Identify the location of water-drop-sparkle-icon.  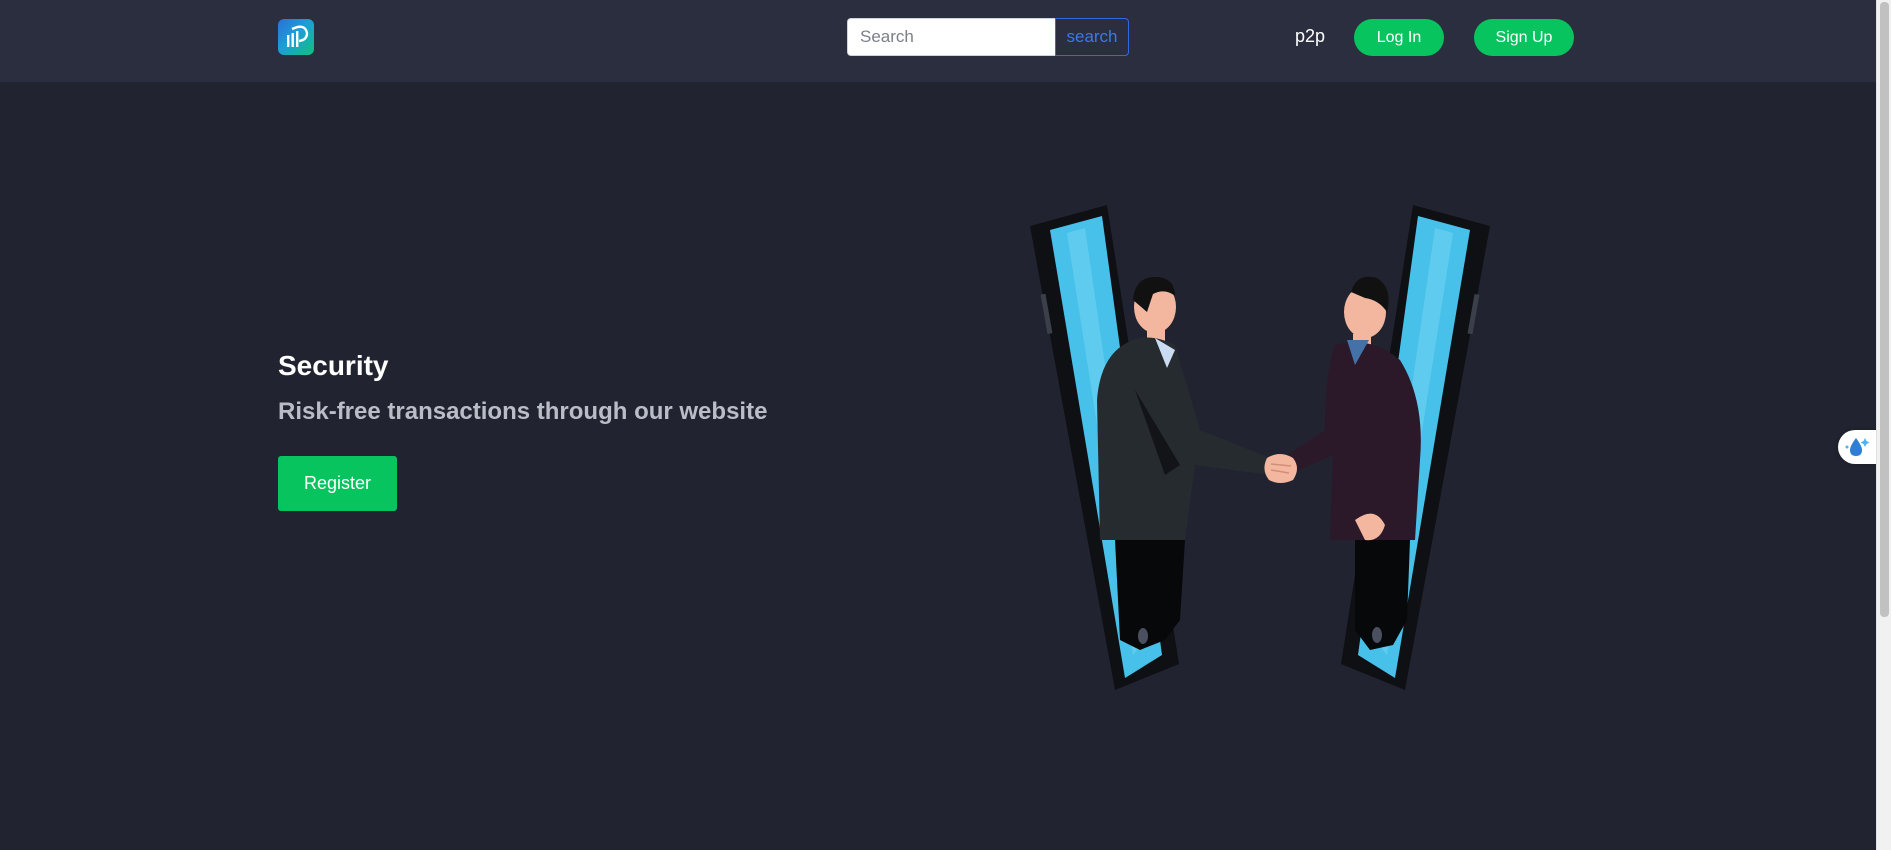
(1857, 447).